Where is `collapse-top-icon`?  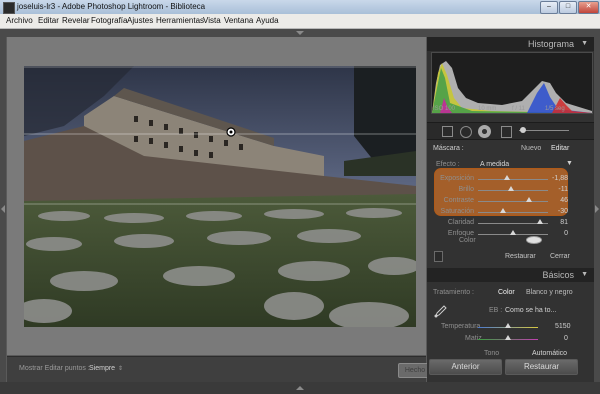
collapse-top-icon is located at coordinates (300, 33).